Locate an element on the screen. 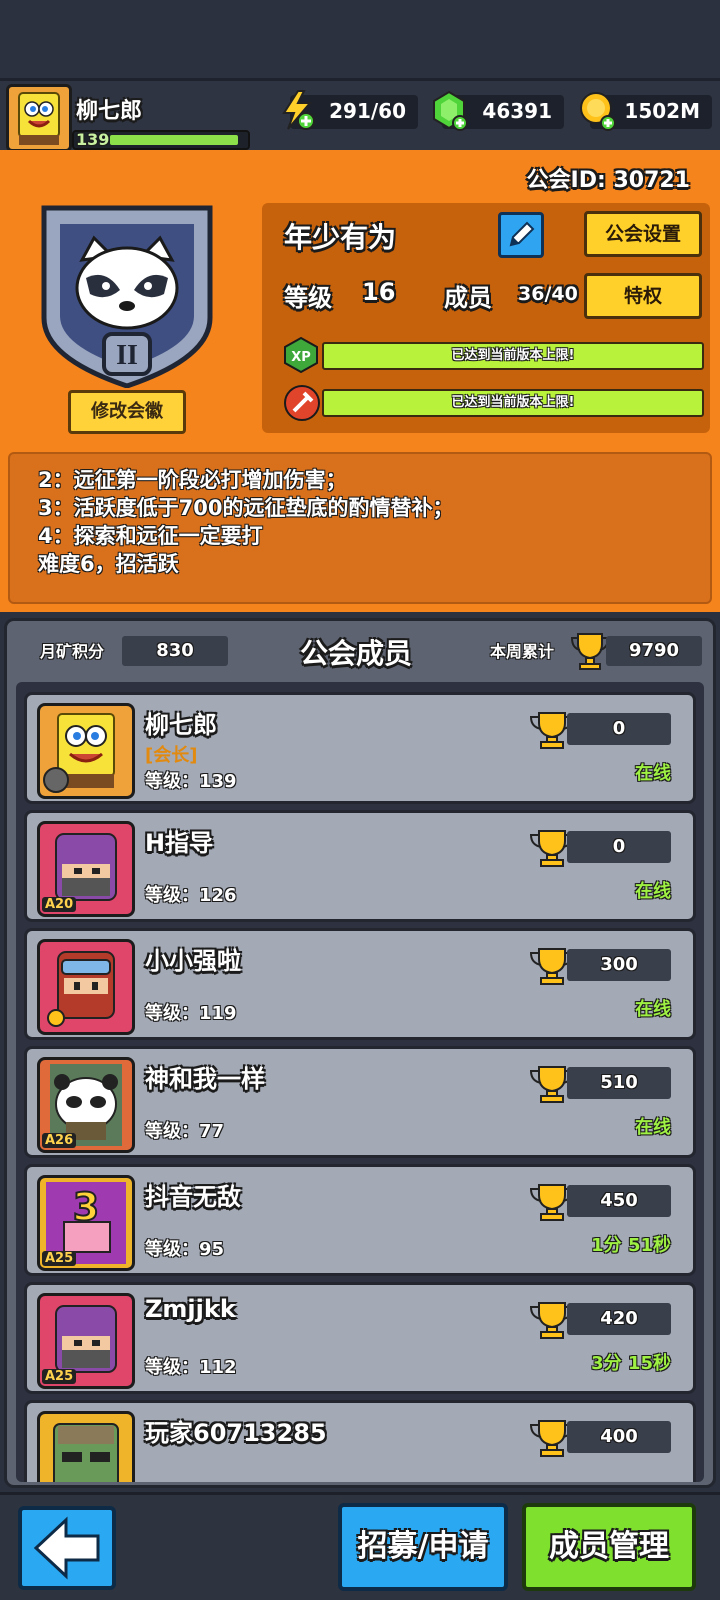 Image resolution: width=720 pixels, height=1600 pixels. member-name: 抖音无敌 is located at coordinates (193, 1197).